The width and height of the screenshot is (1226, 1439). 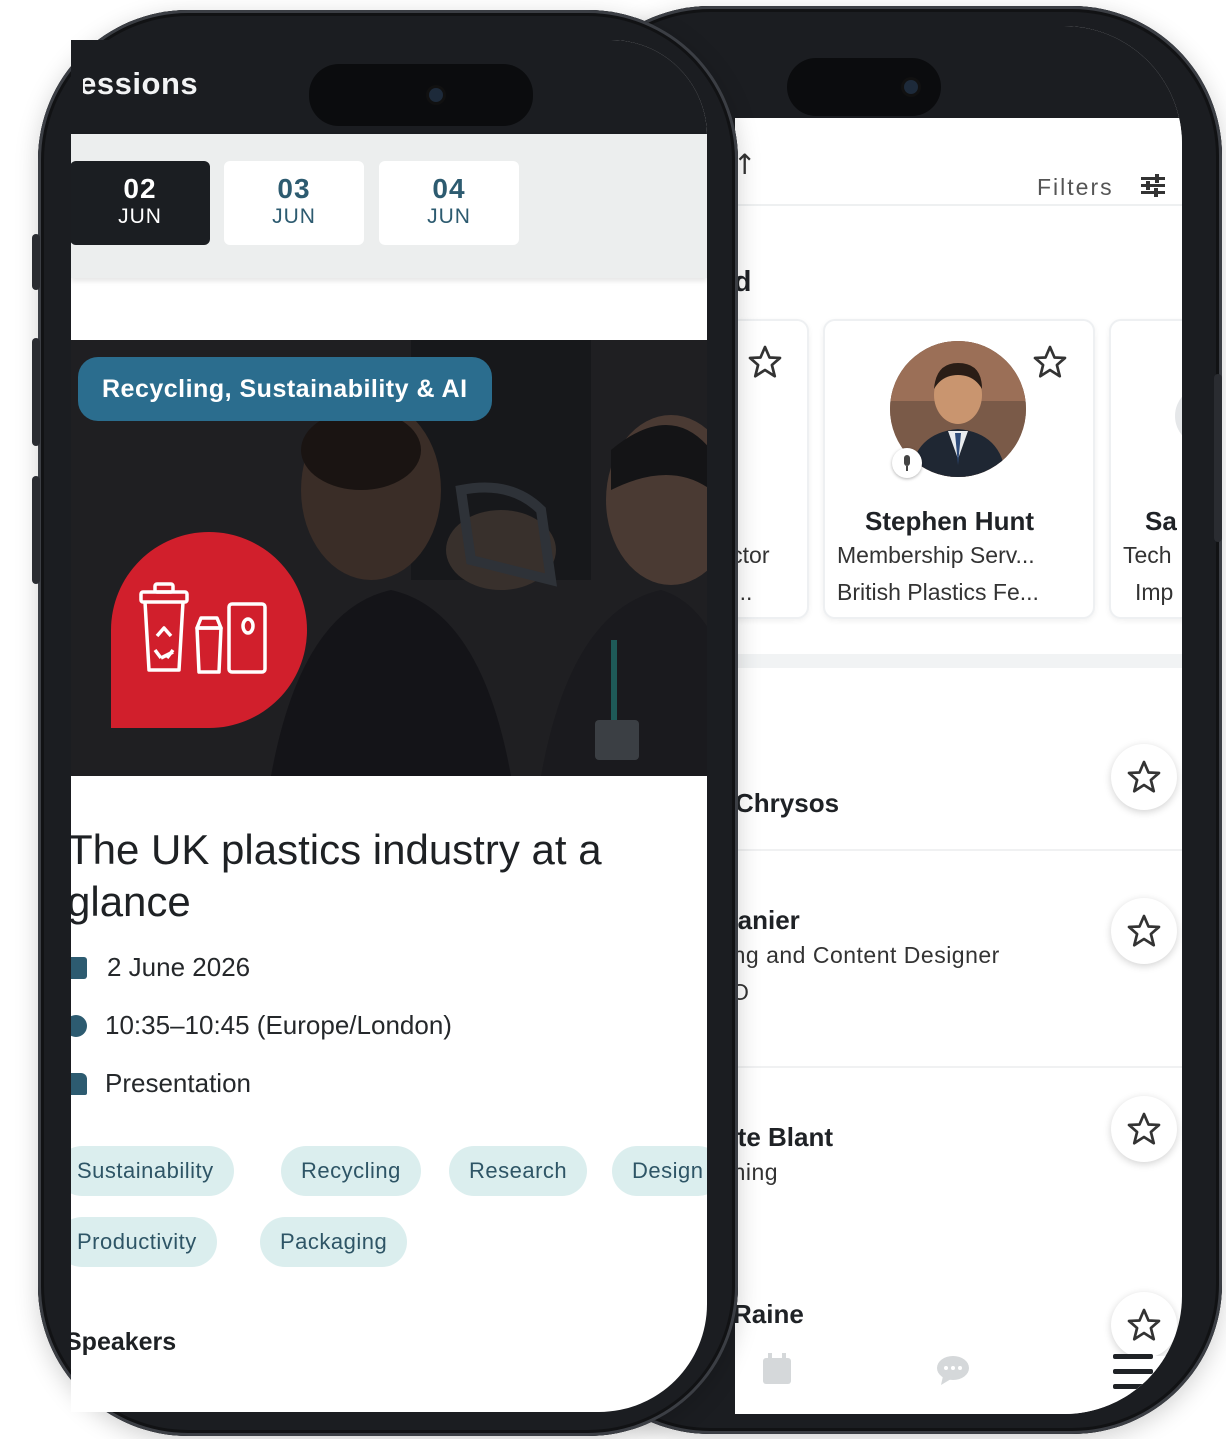 I want to click on date-selector: 02 JUN 03 JUN 04 JUN, so click(x=389, y=206).